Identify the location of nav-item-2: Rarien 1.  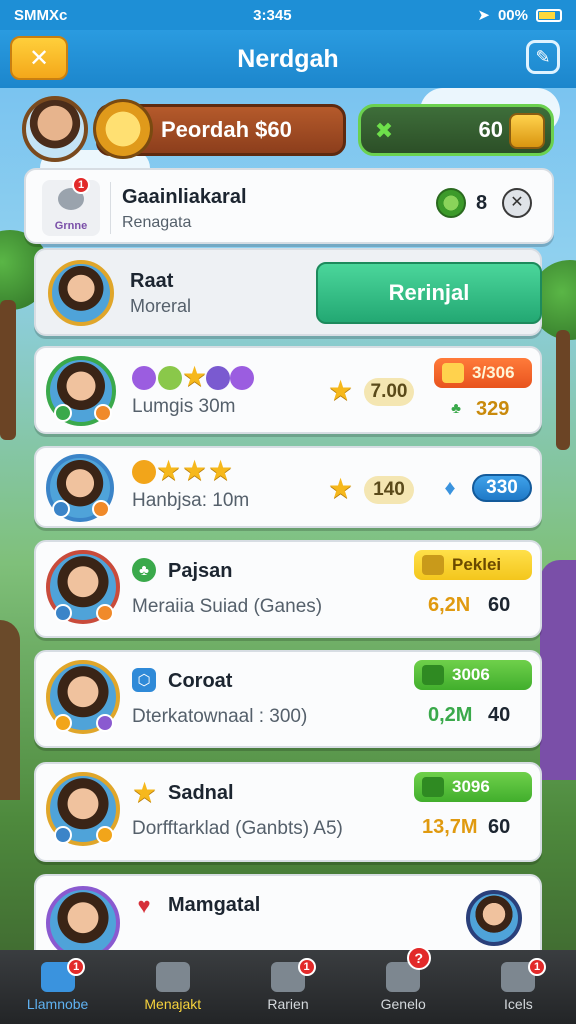
(287, 987).